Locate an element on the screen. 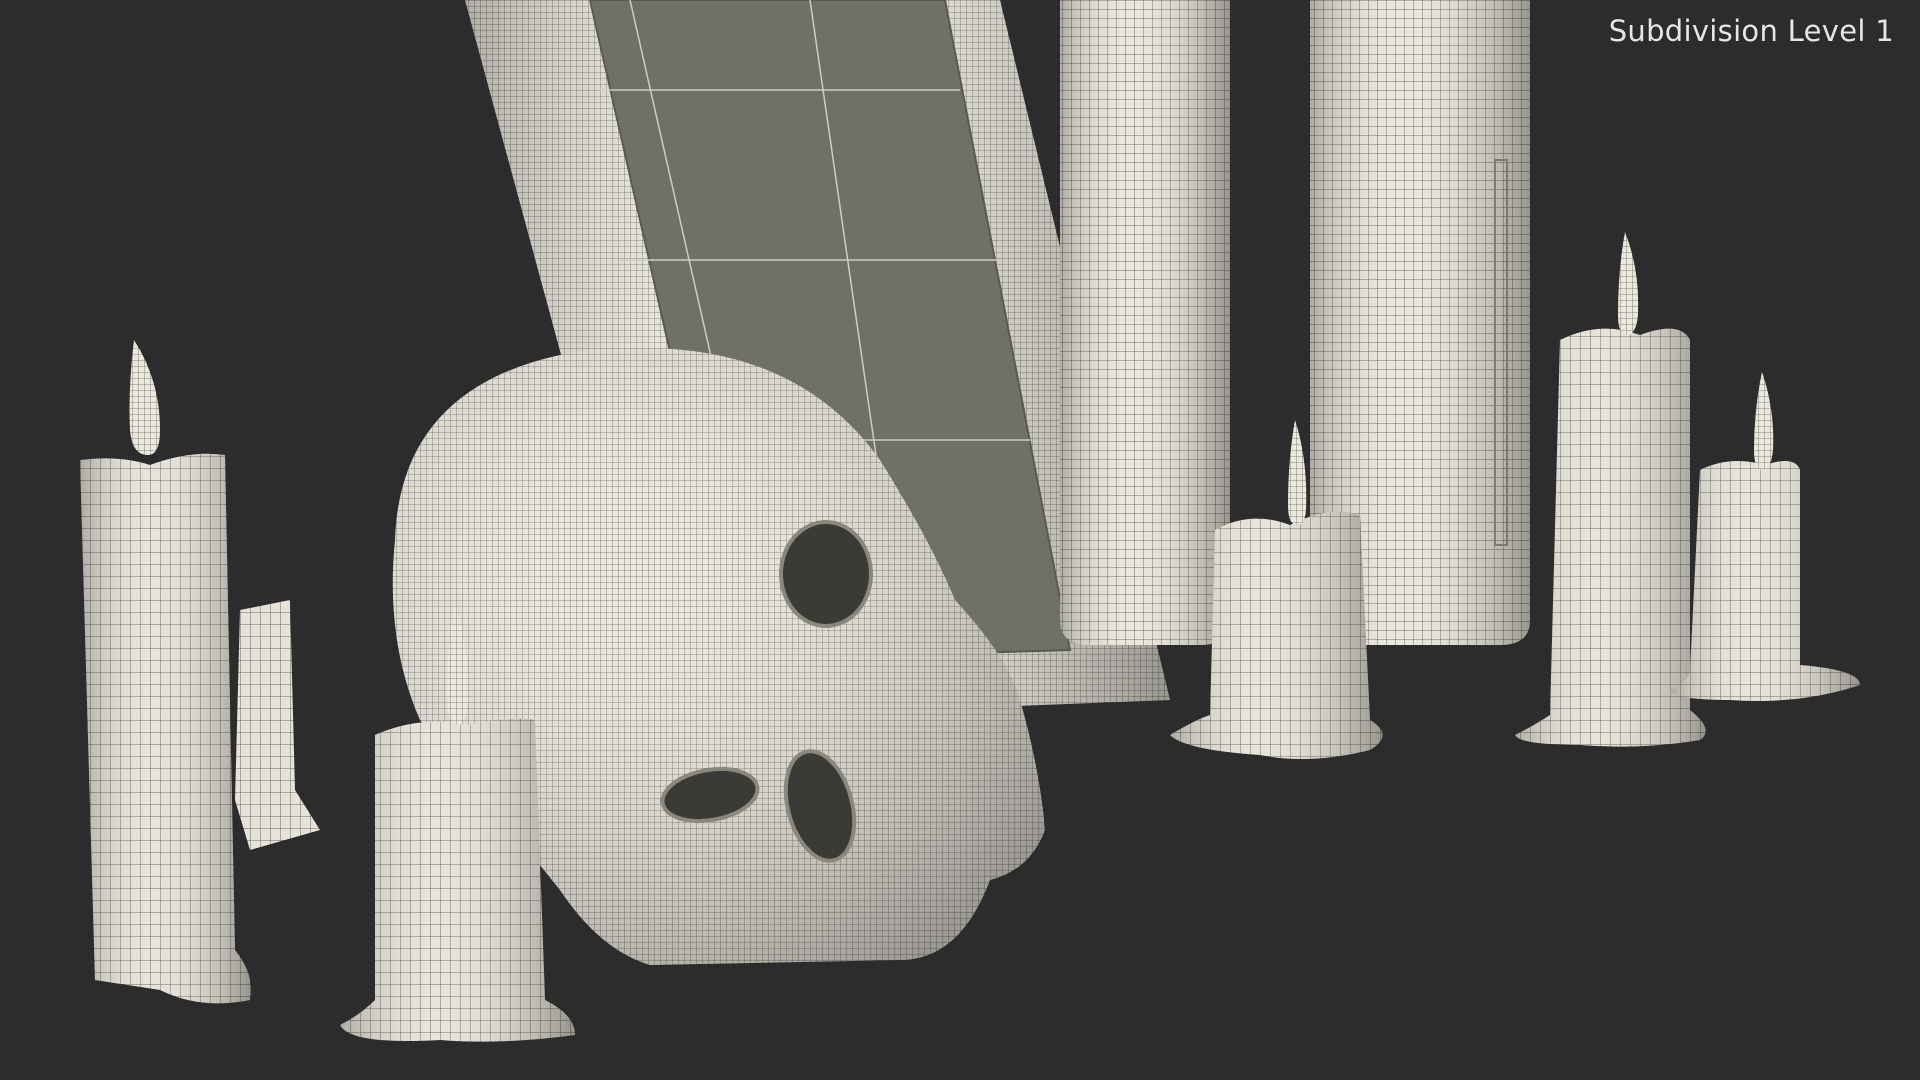 Image resolution: width=1920 pixels, height=1080 pixels. candle-far-left-back is located at coordinates (277, 725).